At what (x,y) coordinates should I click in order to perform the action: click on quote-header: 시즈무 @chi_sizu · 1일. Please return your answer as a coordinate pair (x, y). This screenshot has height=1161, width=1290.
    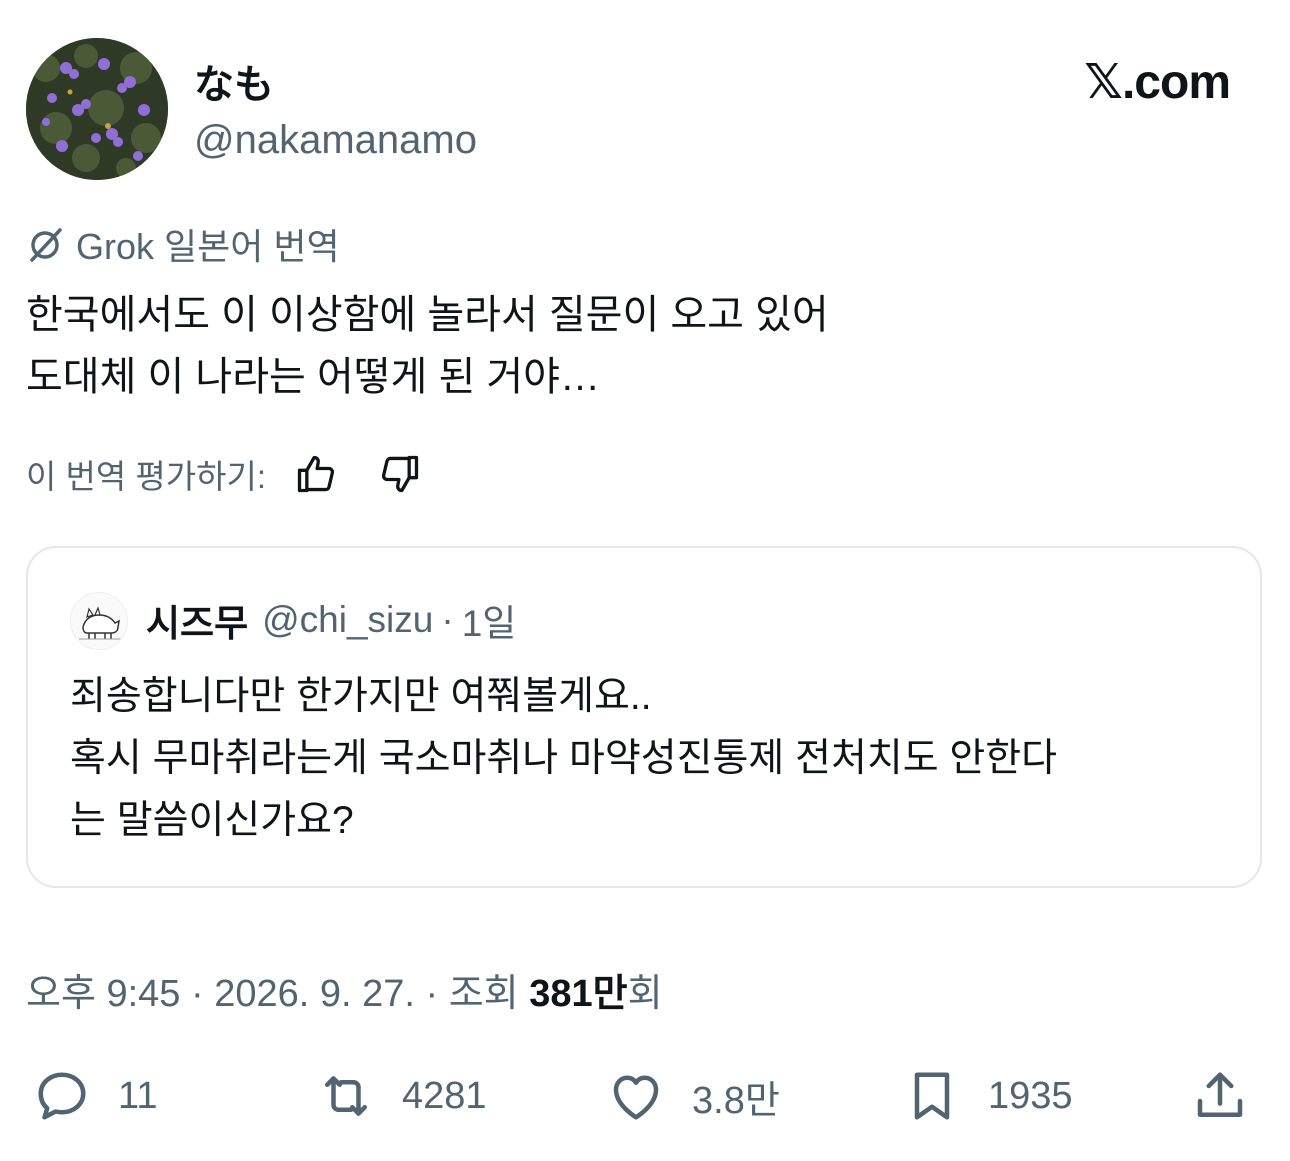
    Looking at the image, I should click on (331, 620).